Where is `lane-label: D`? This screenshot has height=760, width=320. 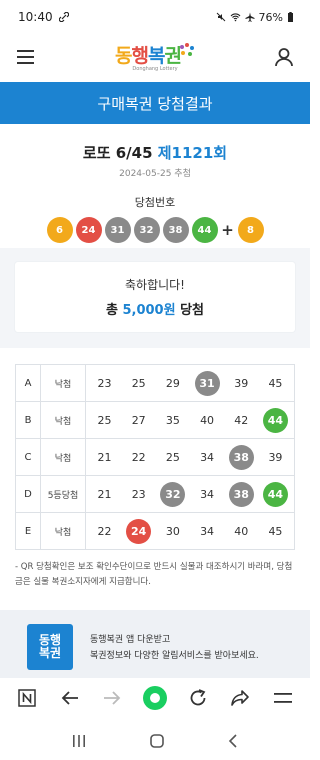
lane-label: D is located at coordinates (28, 494).